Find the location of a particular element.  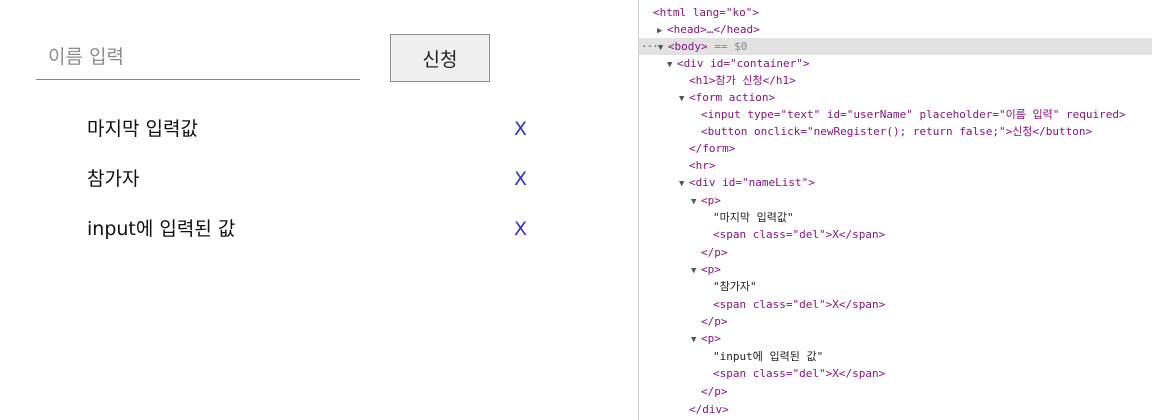

dom-text-node: "마지막 입력값" is located at coordinates (895, 217).